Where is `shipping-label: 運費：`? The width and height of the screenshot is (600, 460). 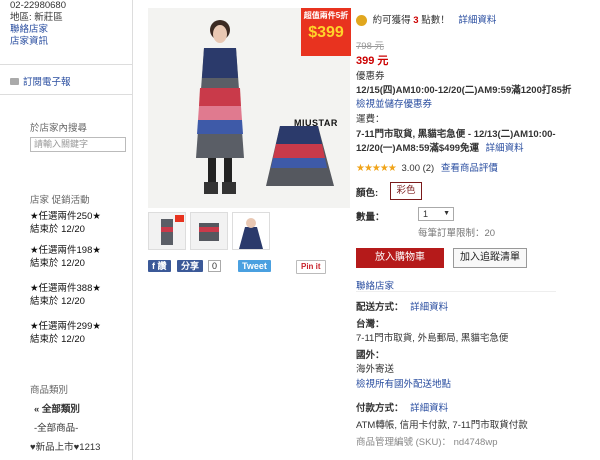
shipping-label: 運費： is located at coordinates (370, 119).